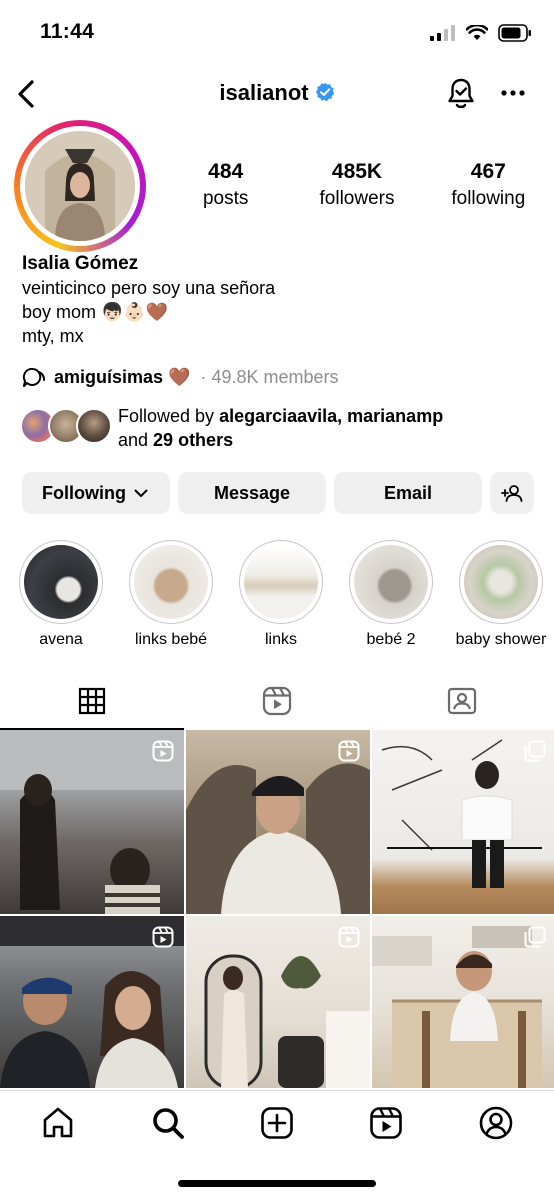 The height and width of the screenshot is (1200, 554). Describe the element at coordinates (324, 92) in the screenshot. I see `verified-badge-icon` at that location.